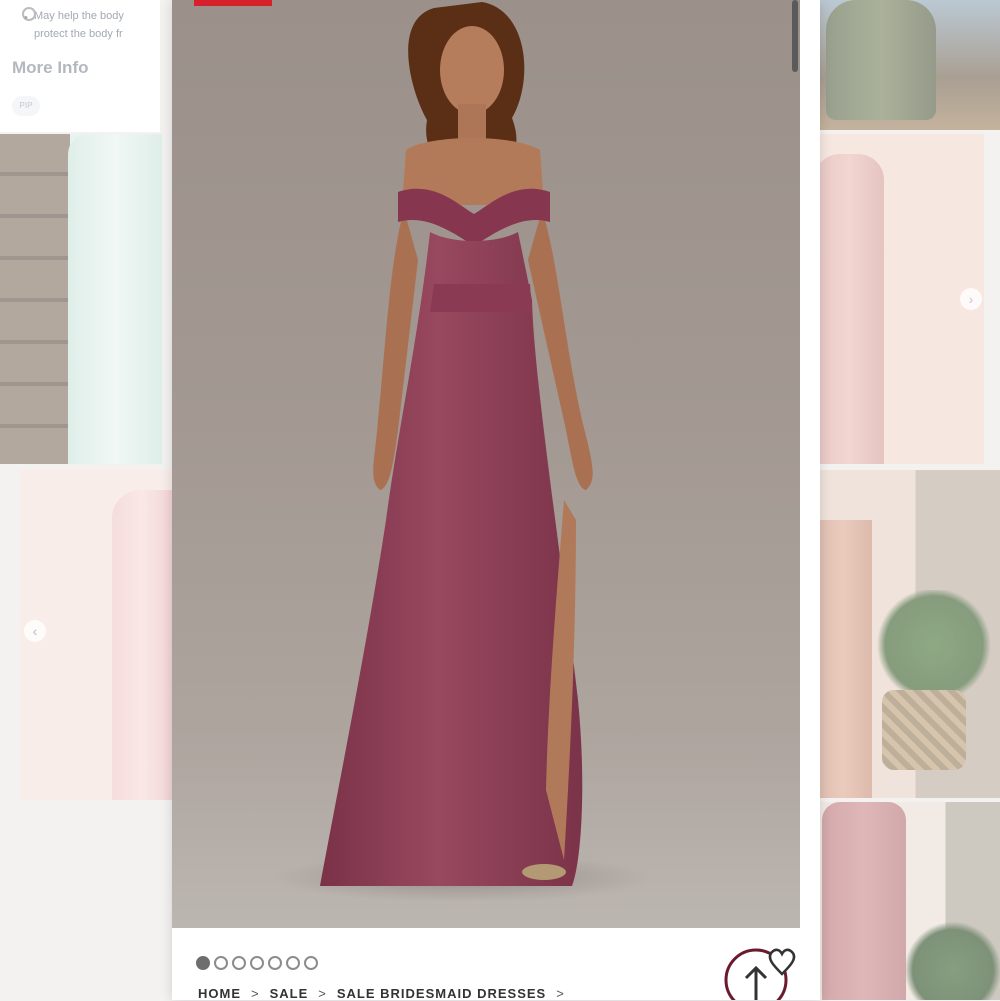 The width and height of the screenshot is (1000, 1001). I want to click on breadcrumb: HOME > SALE > SALE BRIDESMAID DRESSES >, so click(381, 993).